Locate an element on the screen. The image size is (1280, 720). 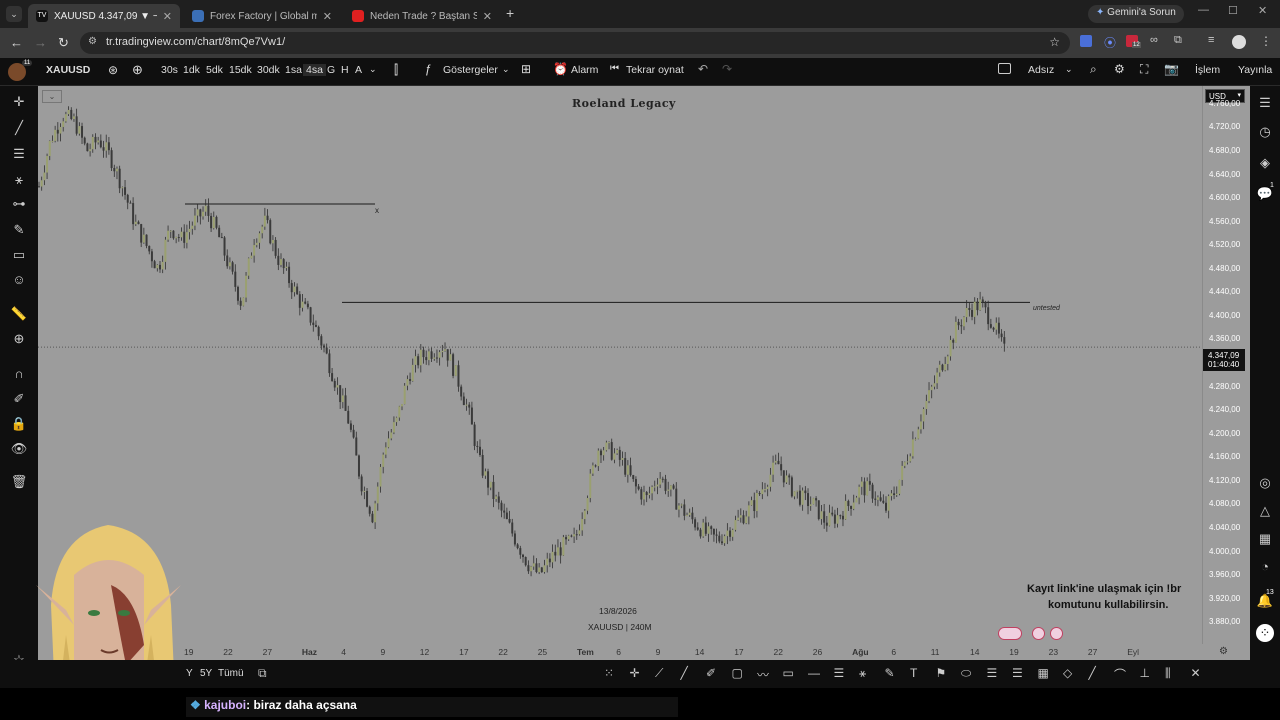
drawing-lock-pencil-icon: ✐ is located at coordinates (19, 399).